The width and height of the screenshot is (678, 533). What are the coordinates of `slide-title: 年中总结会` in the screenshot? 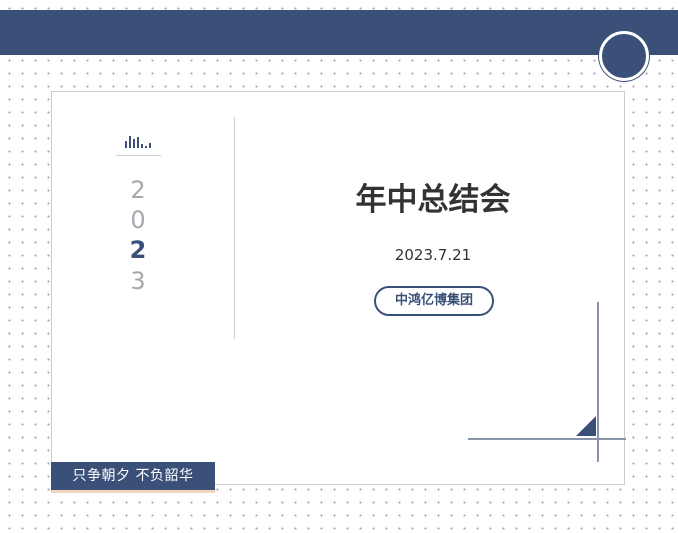 It's located at (433, 200).